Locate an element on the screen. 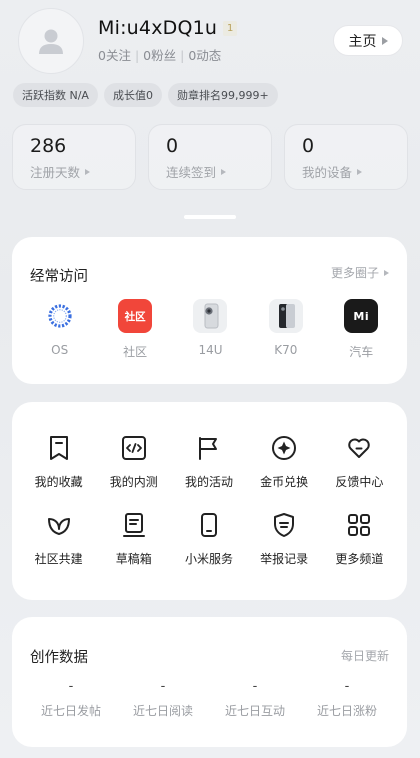 This screenshot has height=758, width=420. stat-card-register-days: 286 注册天数 is located at coordinates (74, 157).